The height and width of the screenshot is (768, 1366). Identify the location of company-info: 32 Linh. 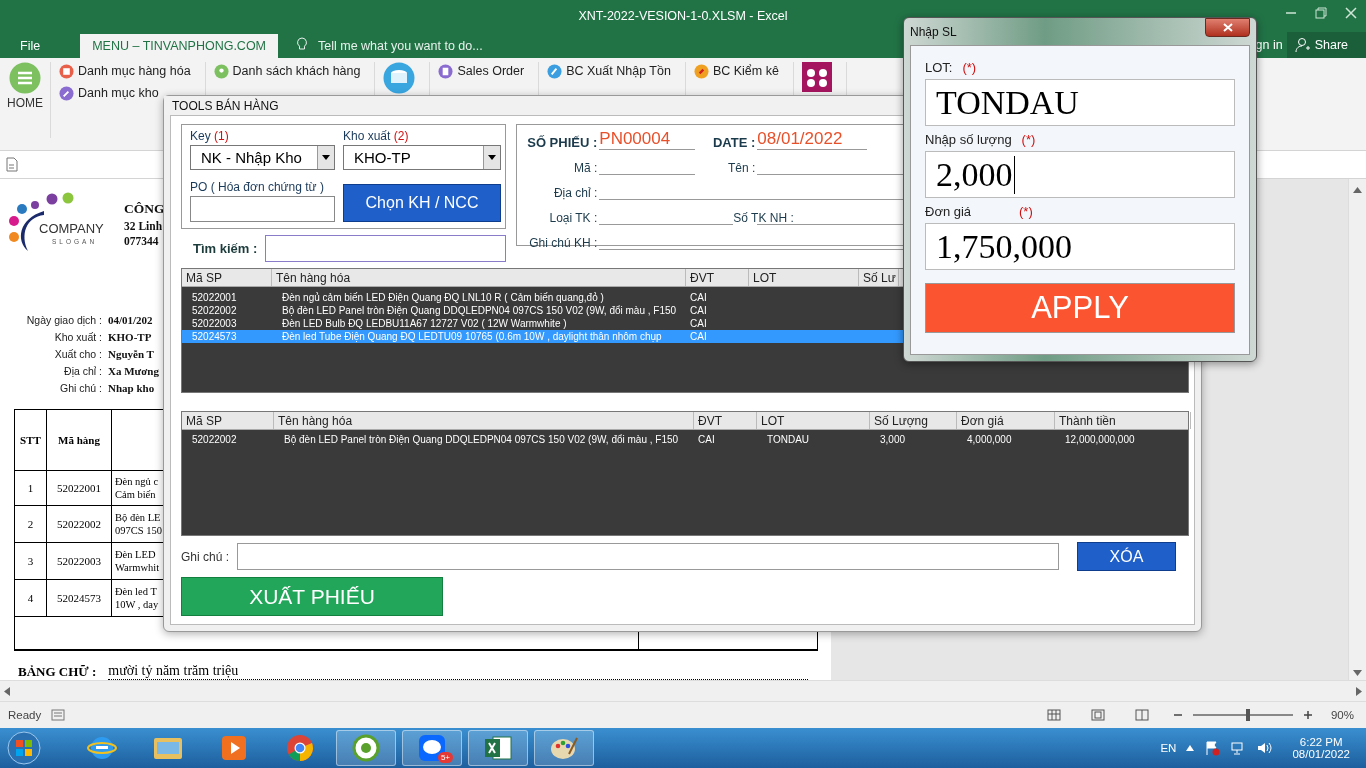
(144, 226).